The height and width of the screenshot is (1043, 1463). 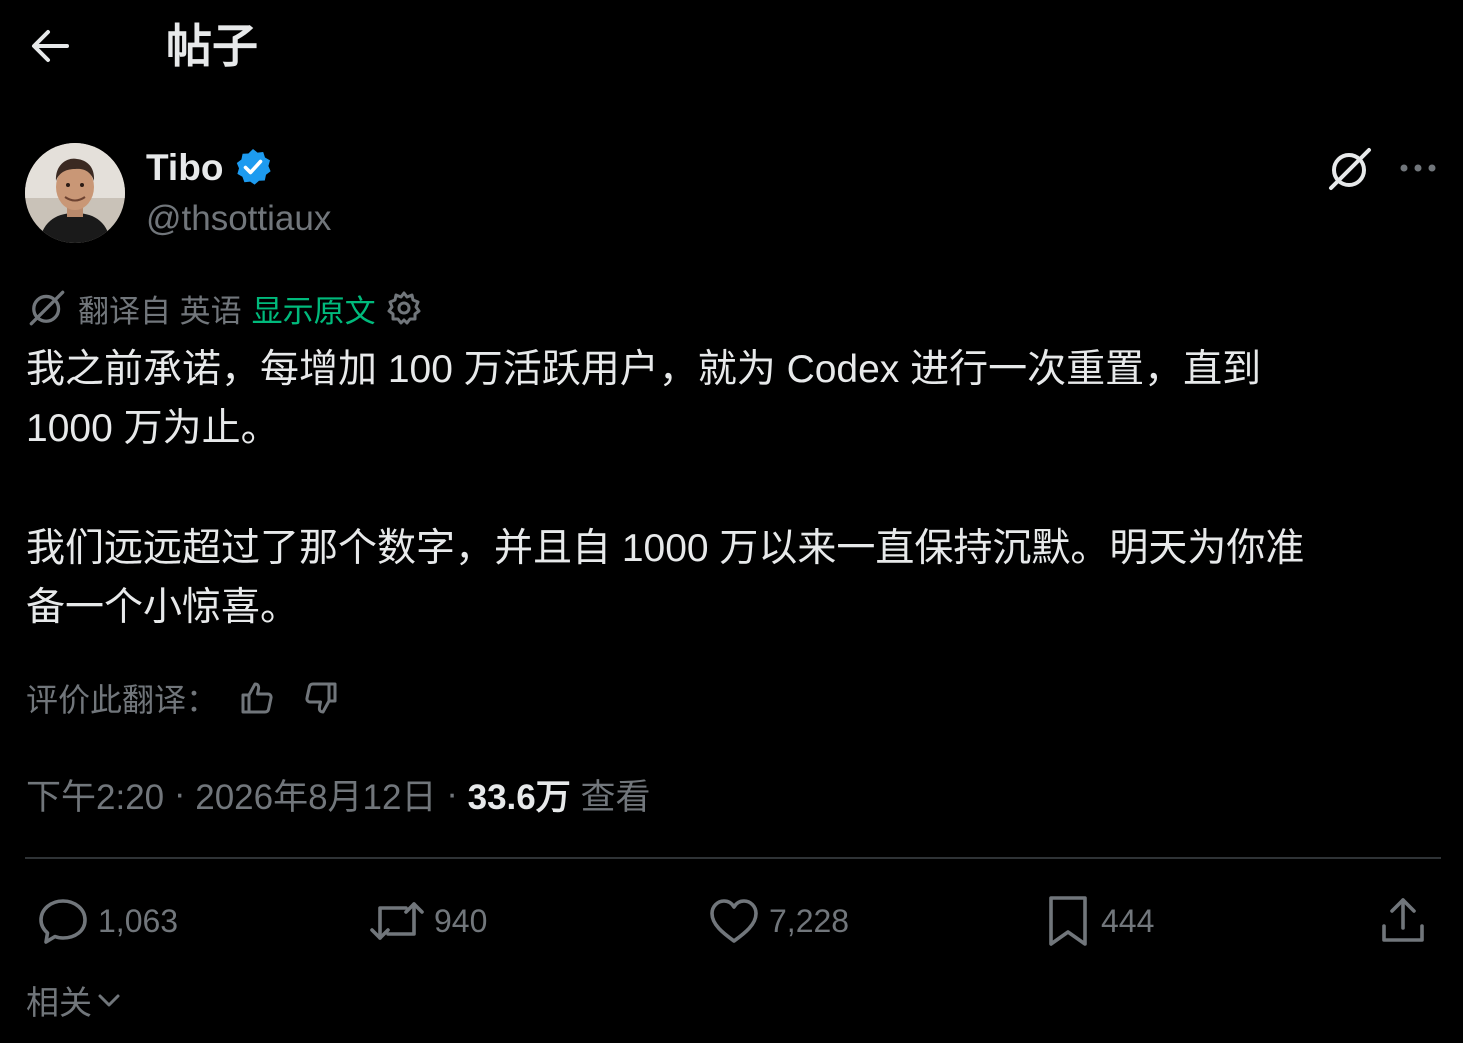 I want to click on translate-icon, so click(x=47, y=308).